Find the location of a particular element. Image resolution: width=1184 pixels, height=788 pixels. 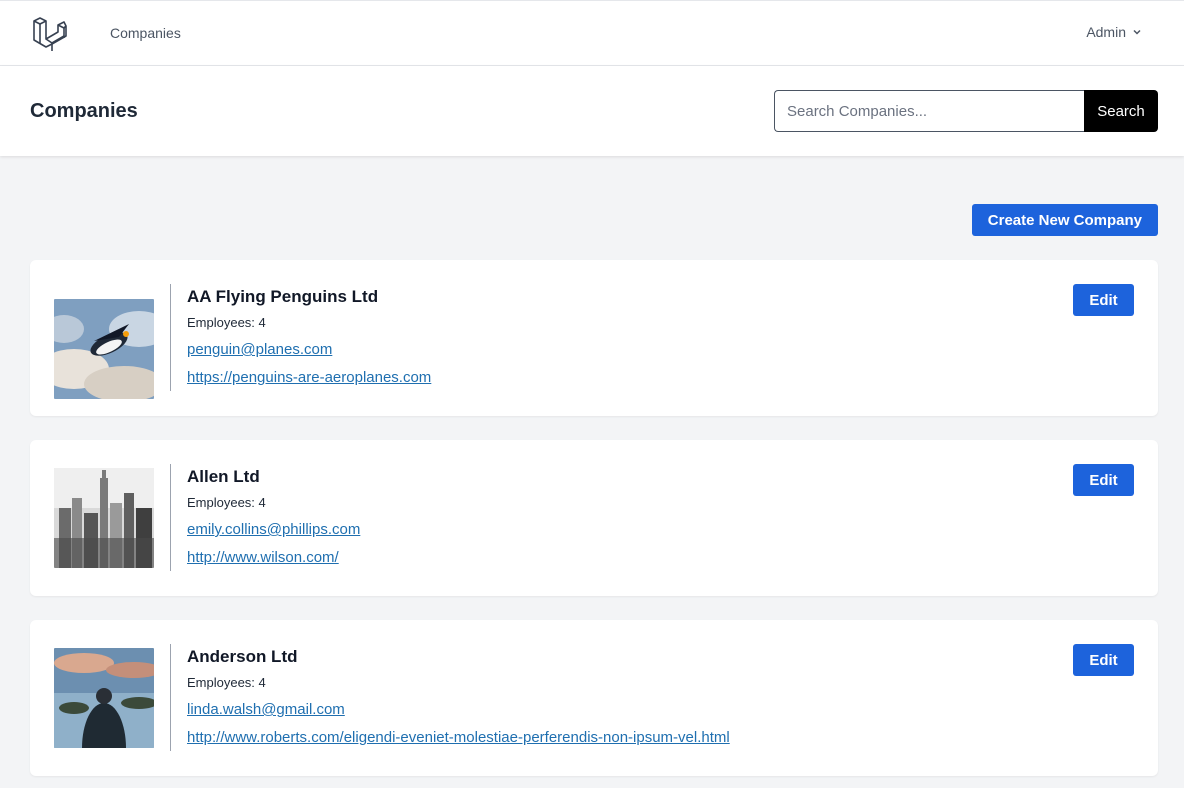

company-email-link: penguin@planes.com is located at coordinates (309, 350).